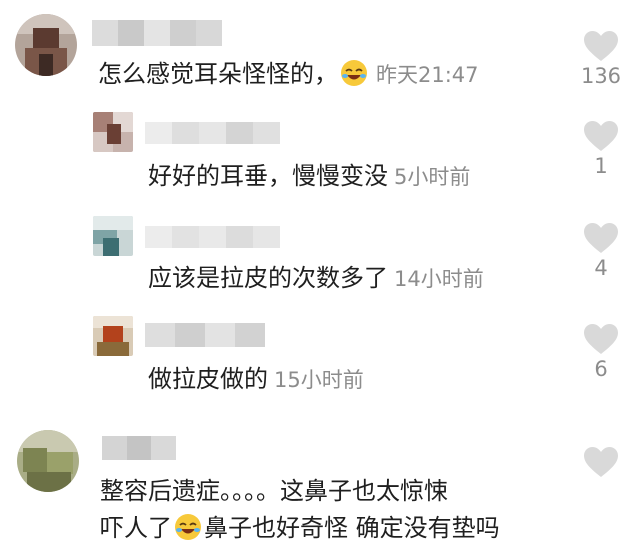  I want to click on comment-text: 做拉皮做的 15小时前, so click(256, 379).